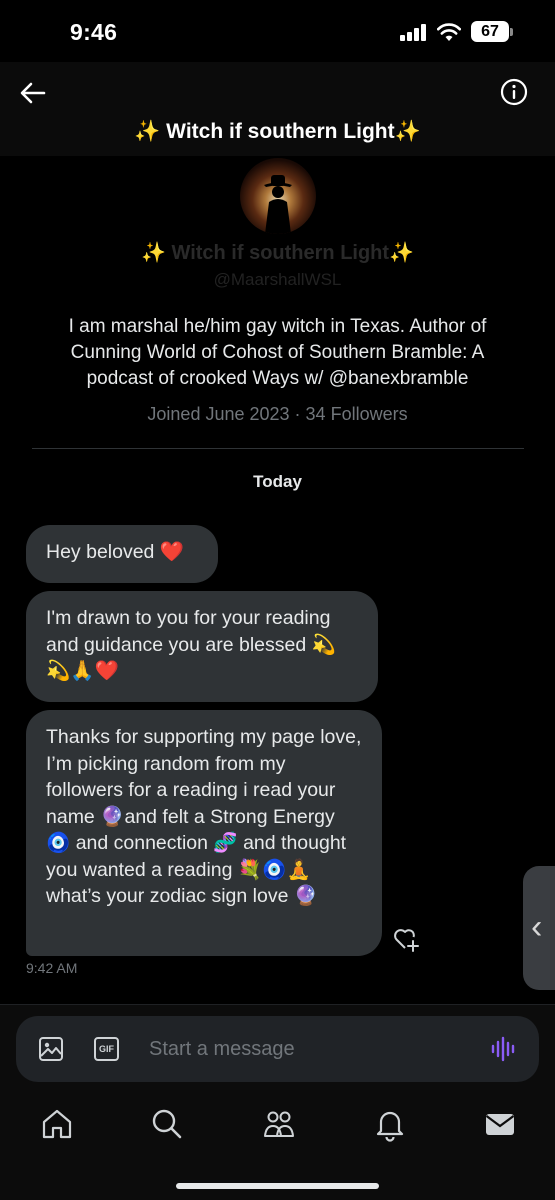 This screenshot has width=555, height=1200. I want to click on message-composer: GIF, so click(277, 1049).